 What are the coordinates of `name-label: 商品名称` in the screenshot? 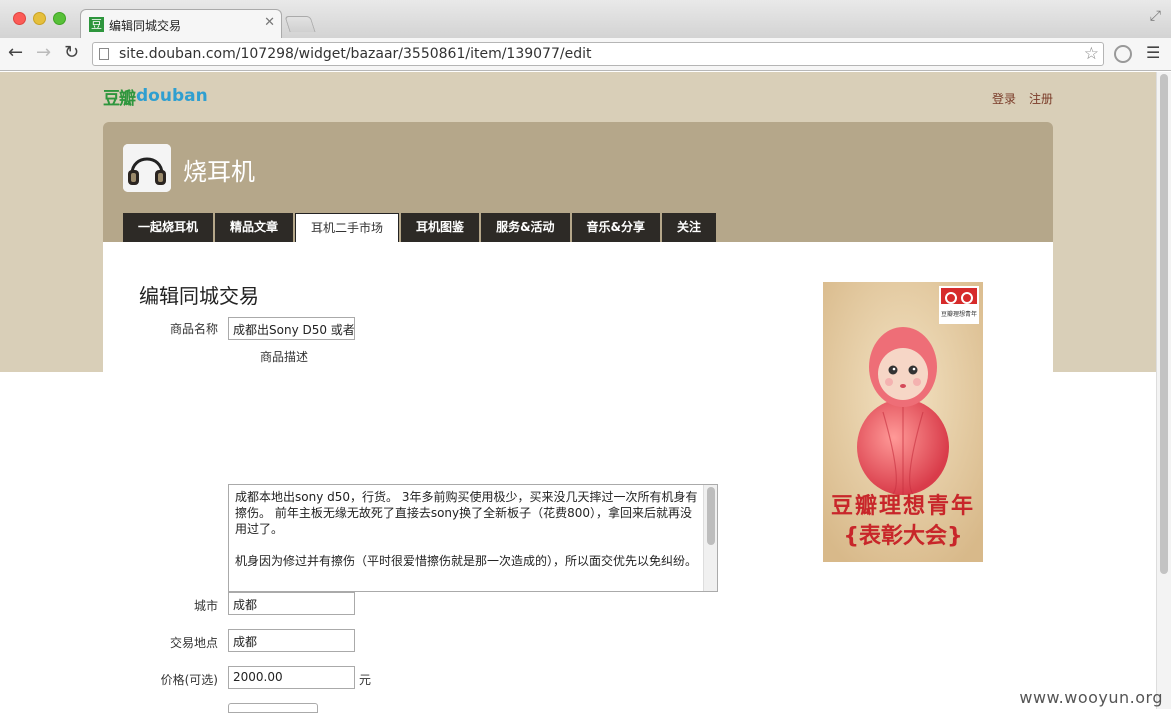 It's located at (193, 329).